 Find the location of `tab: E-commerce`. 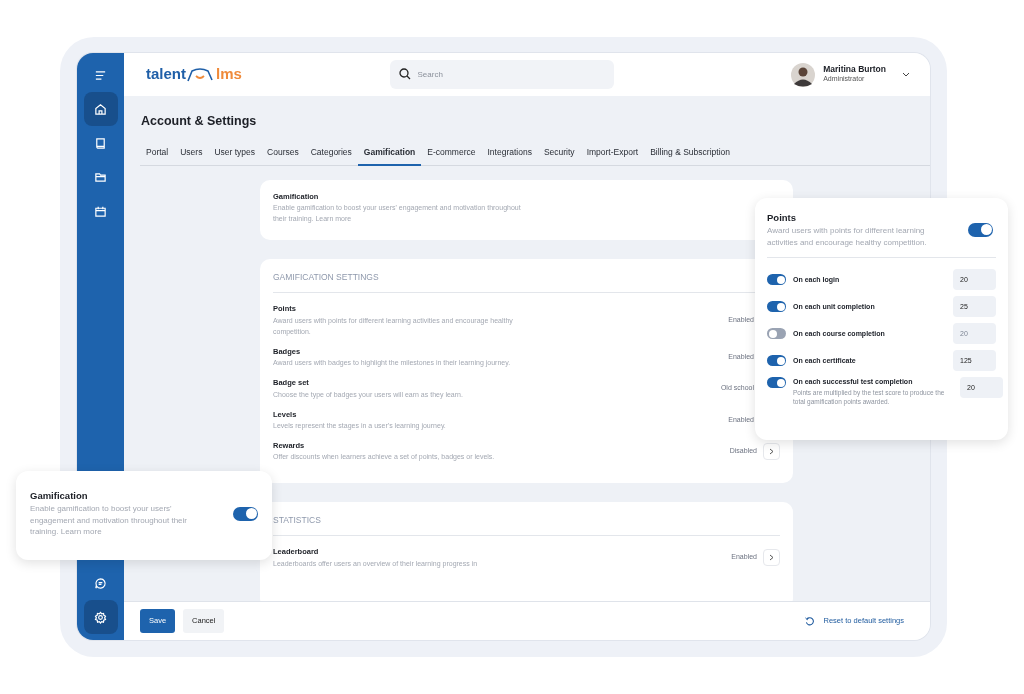

tab: E-commerce is located at coordinates (451, 154).